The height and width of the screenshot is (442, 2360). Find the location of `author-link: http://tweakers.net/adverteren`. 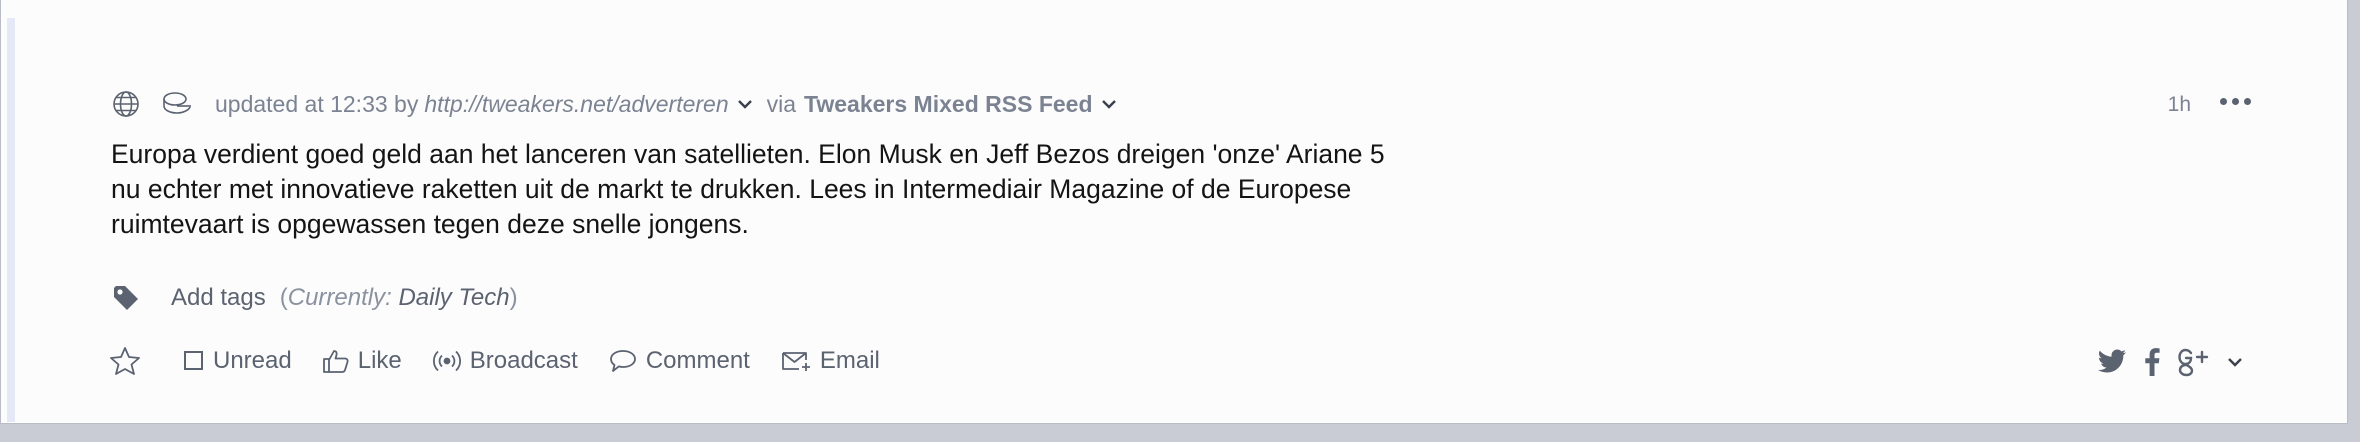

author-link: http://tweakers.net/adverteren is located at coordinates (576, 104).